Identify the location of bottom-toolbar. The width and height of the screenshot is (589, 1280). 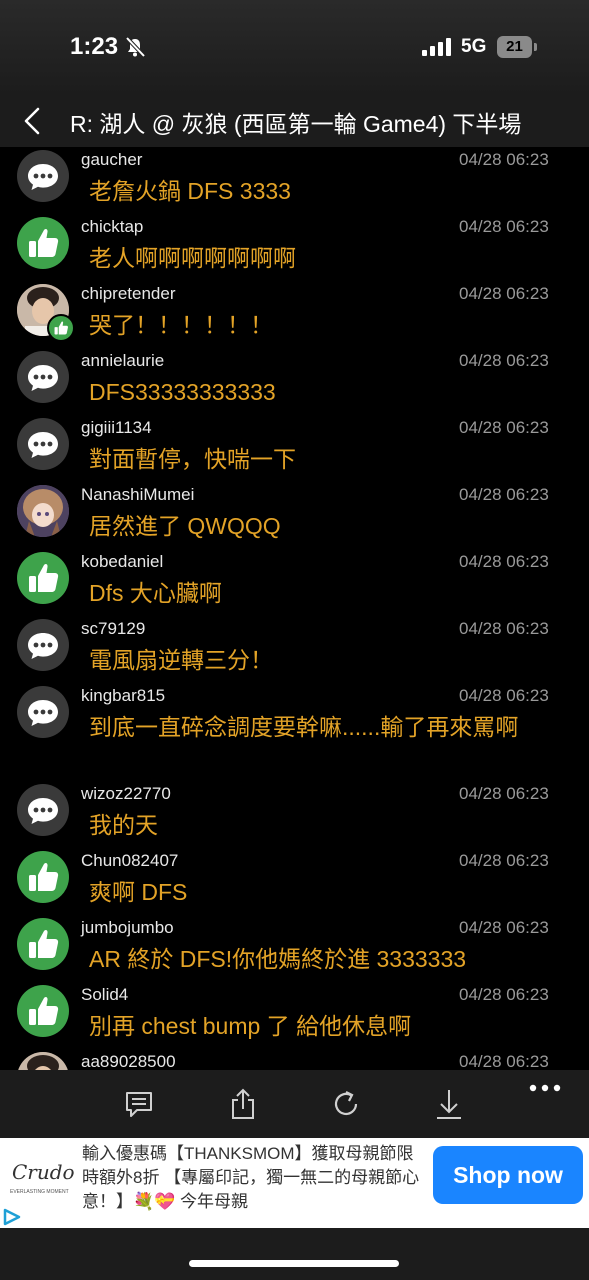
(294, 1104).